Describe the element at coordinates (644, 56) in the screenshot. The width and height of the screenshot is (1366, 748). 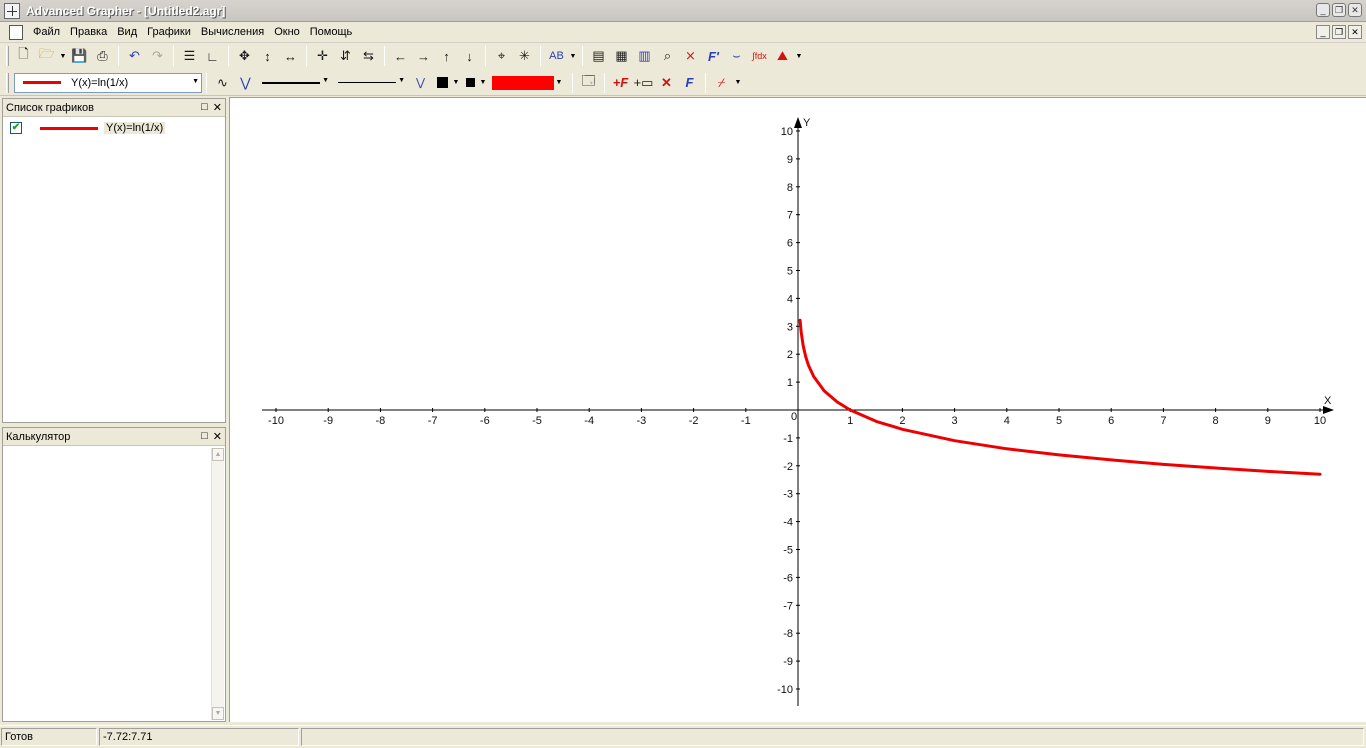
I see `table-icon: ▥` at that location.